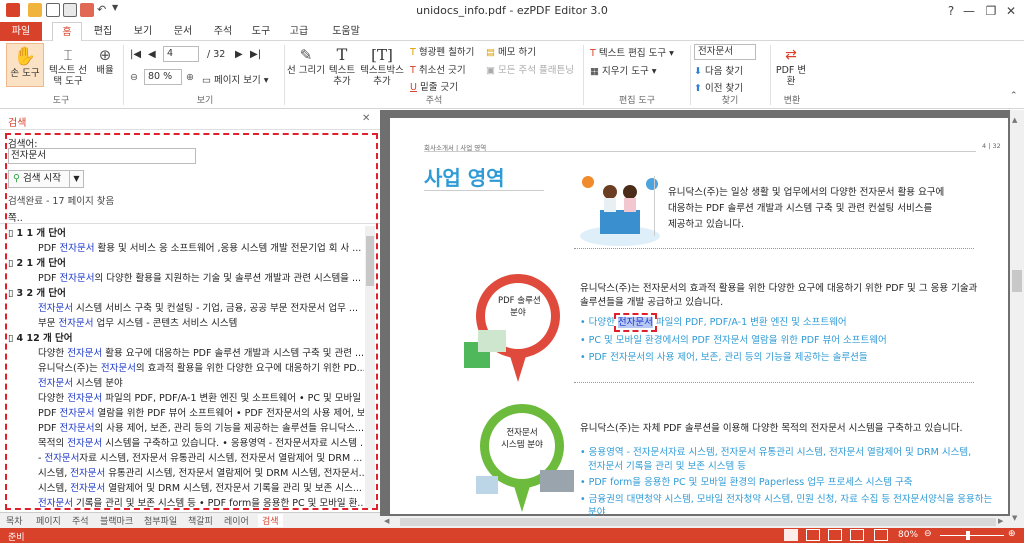 This screenshot has width=1024, height=543. I want to click on tab-pages: 페이지, so click(48, 520).